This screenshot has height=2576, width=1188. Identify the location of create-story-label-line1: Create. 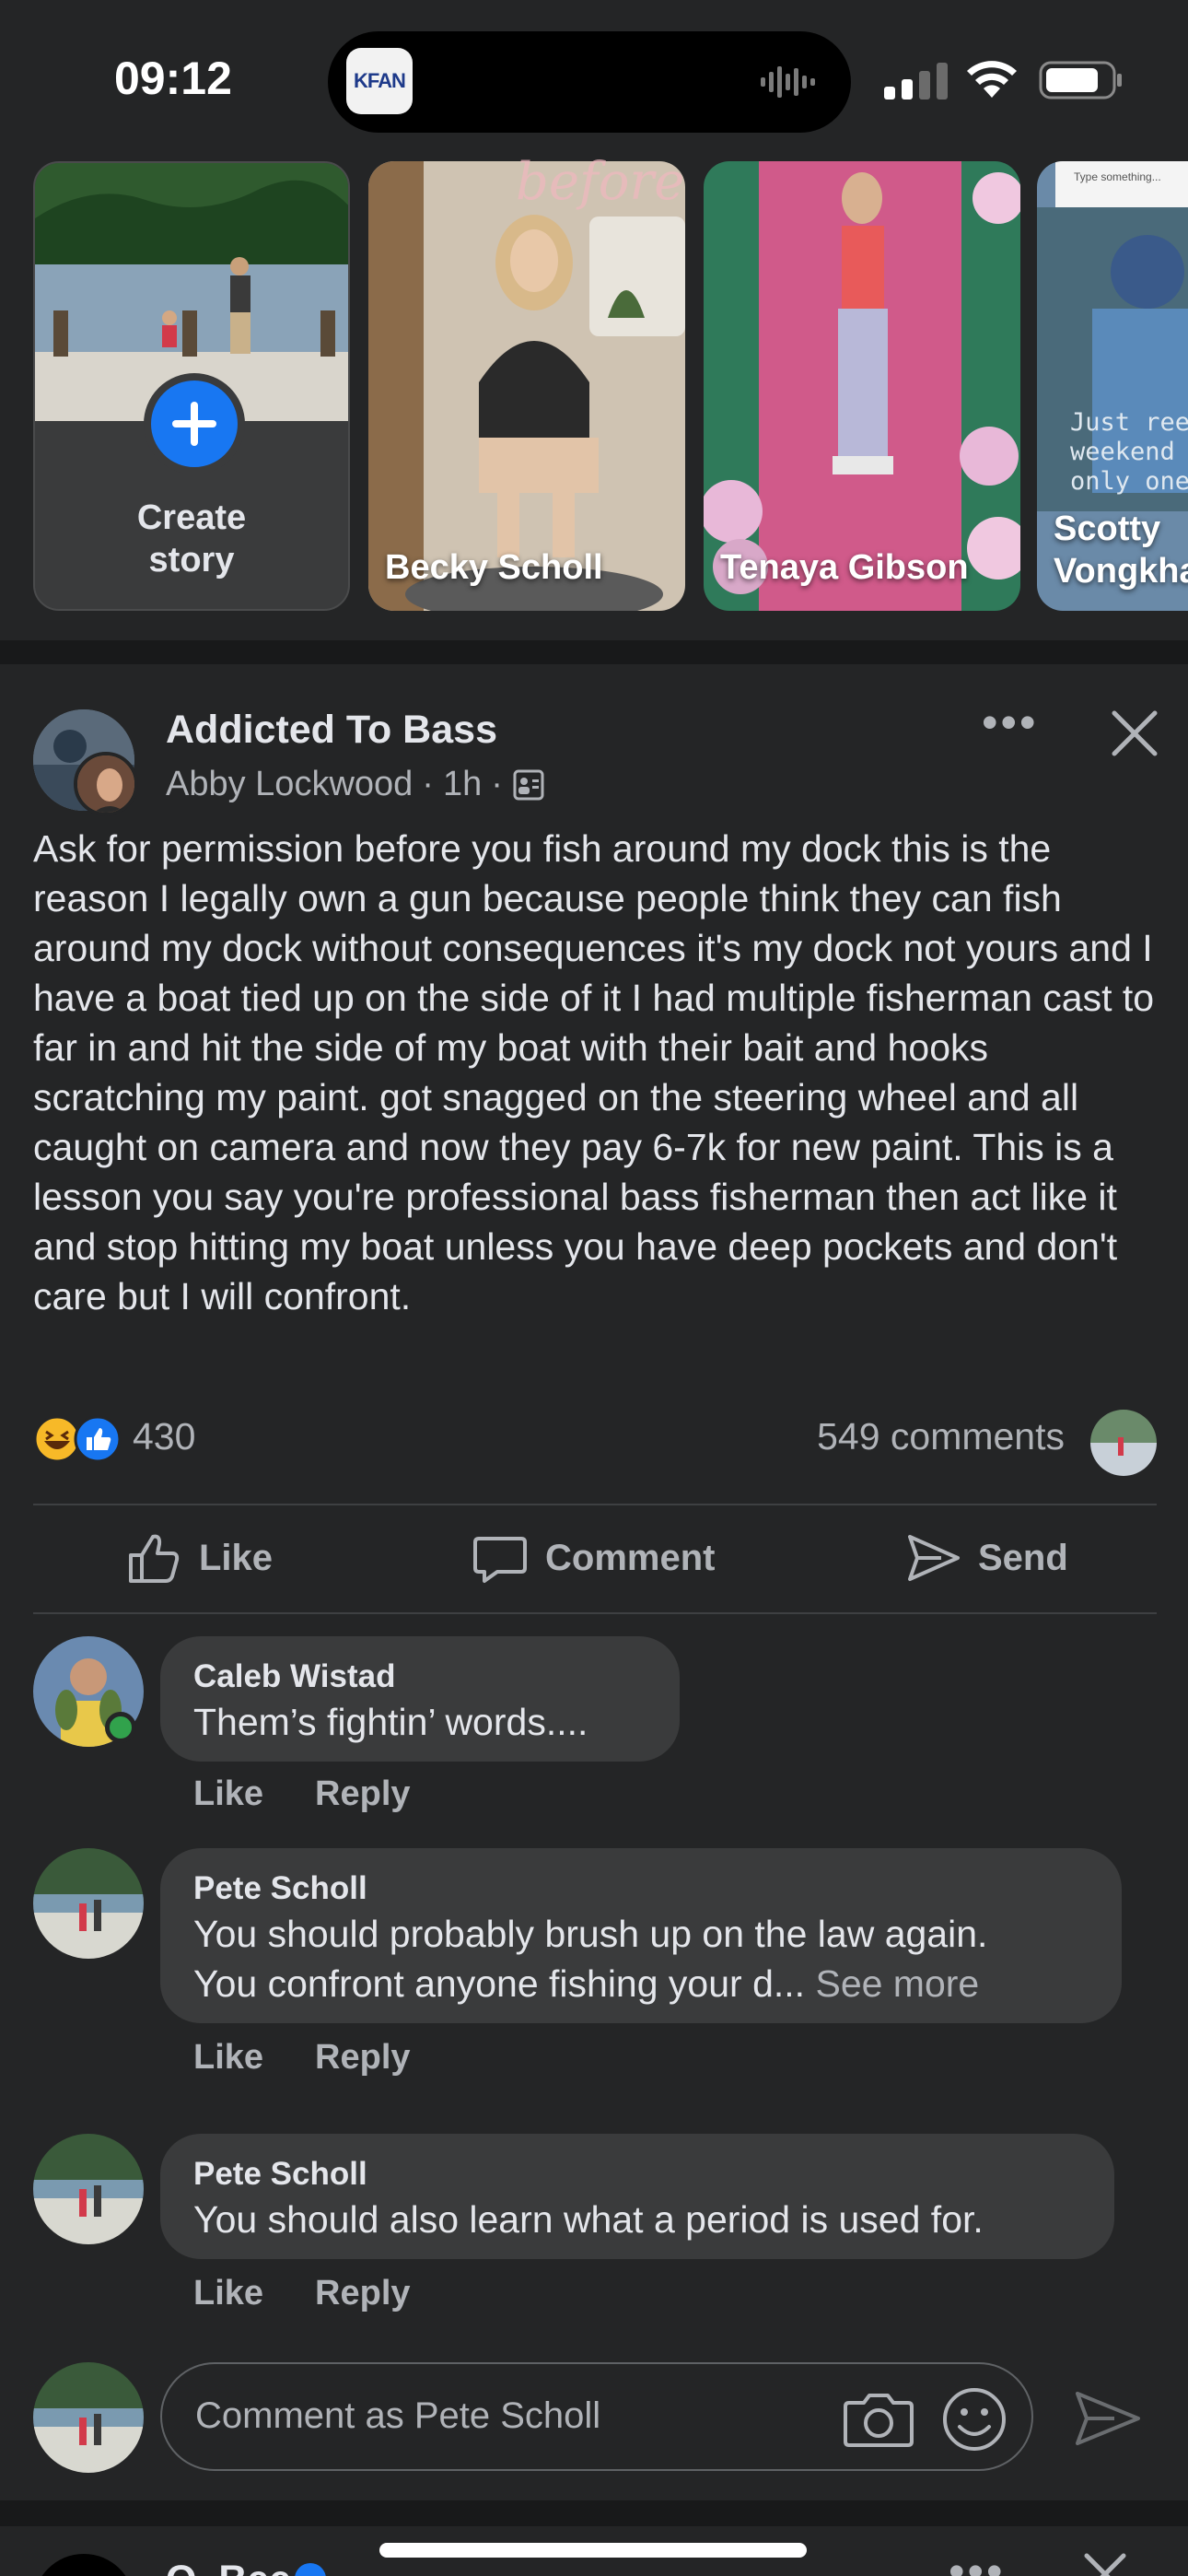
(191, 517).